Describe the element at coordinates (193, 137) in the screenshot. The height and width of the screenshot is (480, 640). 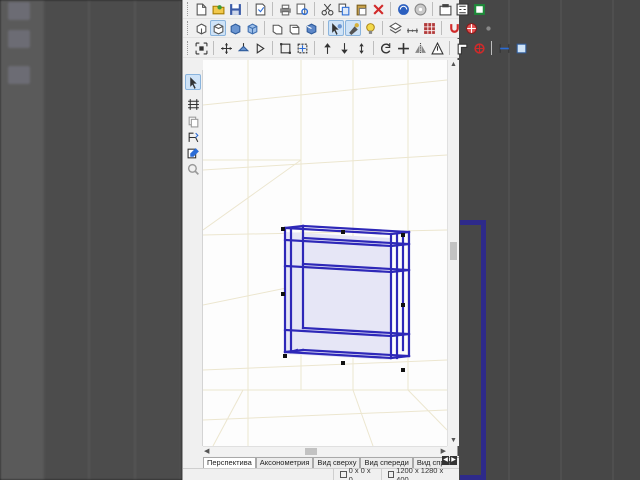
I see `rotate-panel-icon` at that location.